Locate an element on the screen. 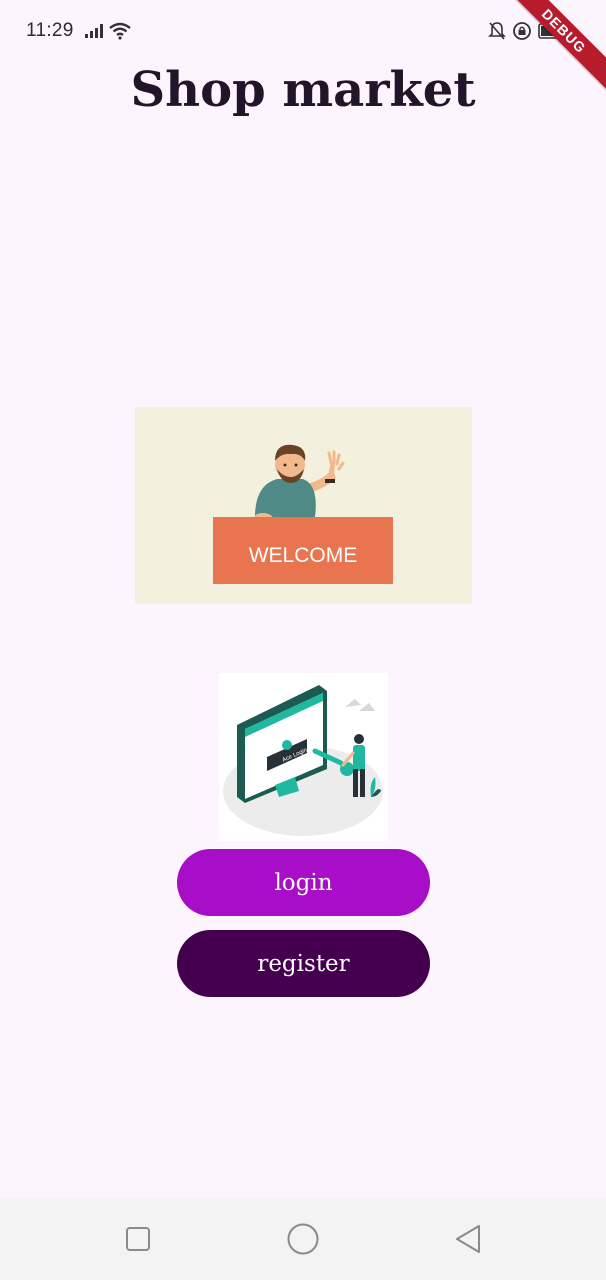  recents-icon is located at coordinates (138, 1239).